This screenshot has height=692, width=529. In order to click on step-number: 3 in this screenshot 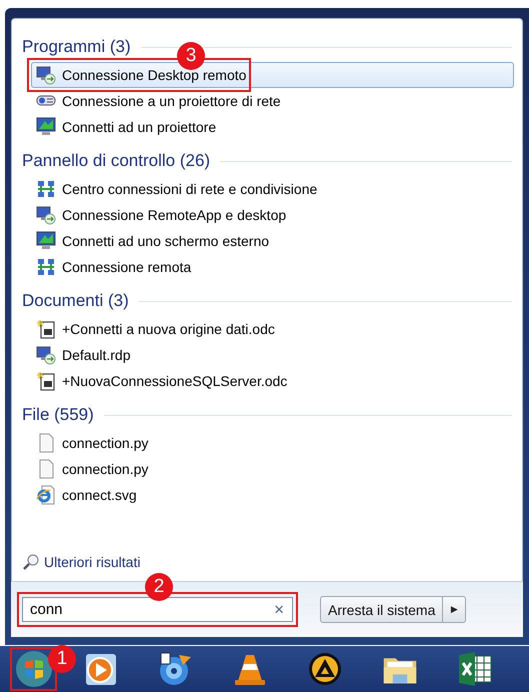, I will do `click(191, 56)`.